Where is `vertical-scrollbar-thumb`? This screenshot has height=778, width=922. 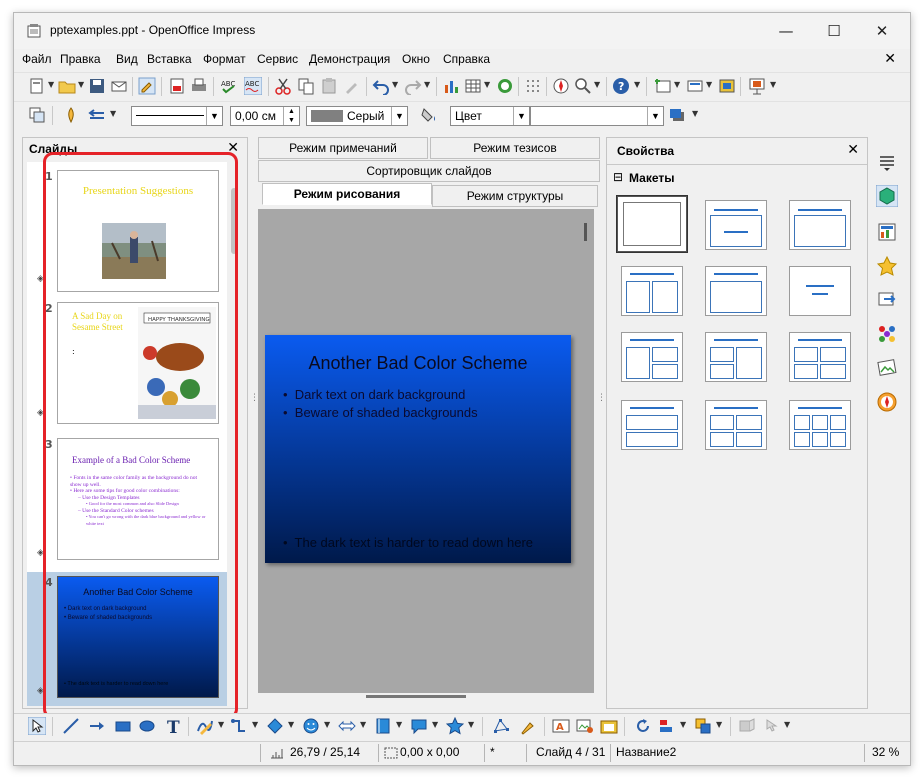 vertical-scrollbar-thumb is located at coordinates (585, 232).